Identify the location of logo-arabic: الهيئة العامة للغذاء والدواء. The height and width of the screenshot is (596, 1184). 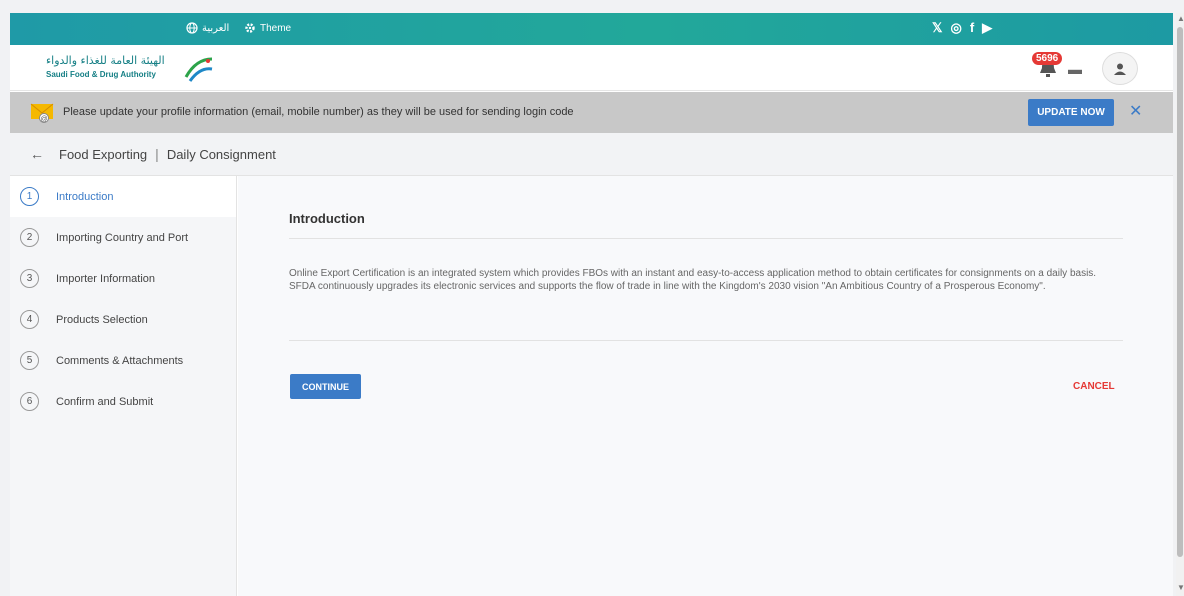
(105, 60).